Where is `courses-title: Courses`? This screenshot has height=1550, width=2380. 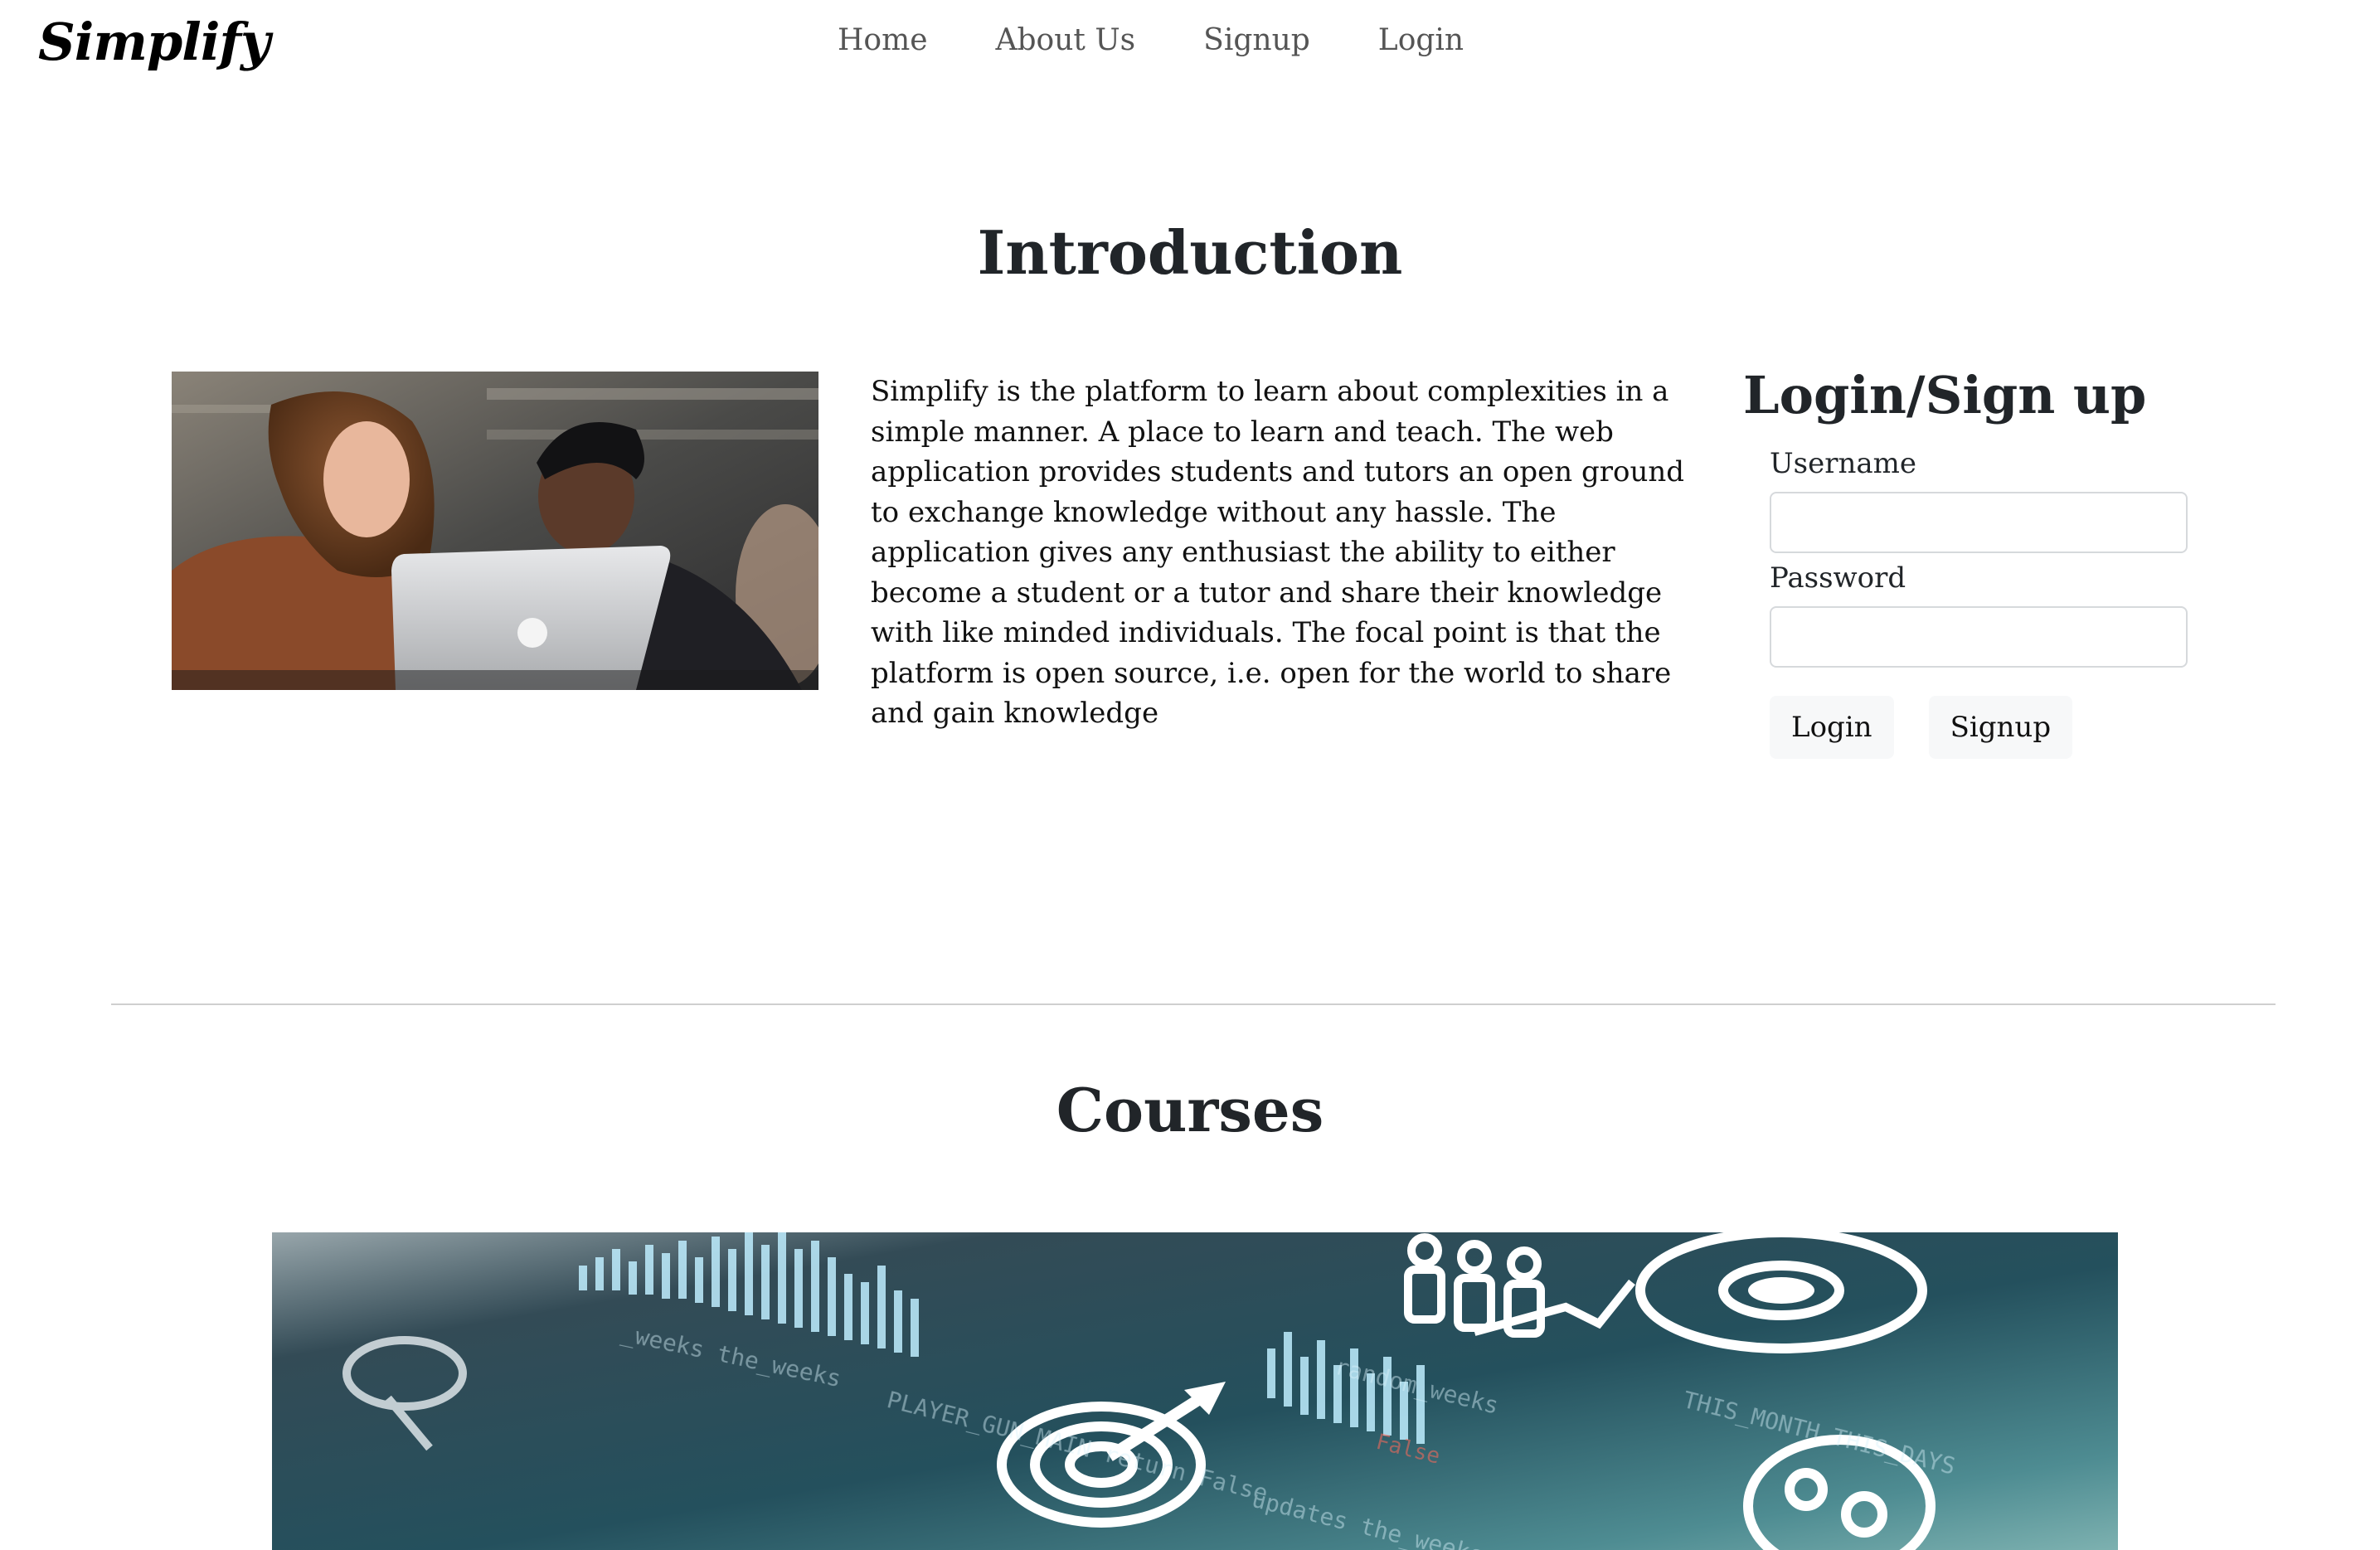
courses-title: Courses is located at coordinates (1190, 1110).